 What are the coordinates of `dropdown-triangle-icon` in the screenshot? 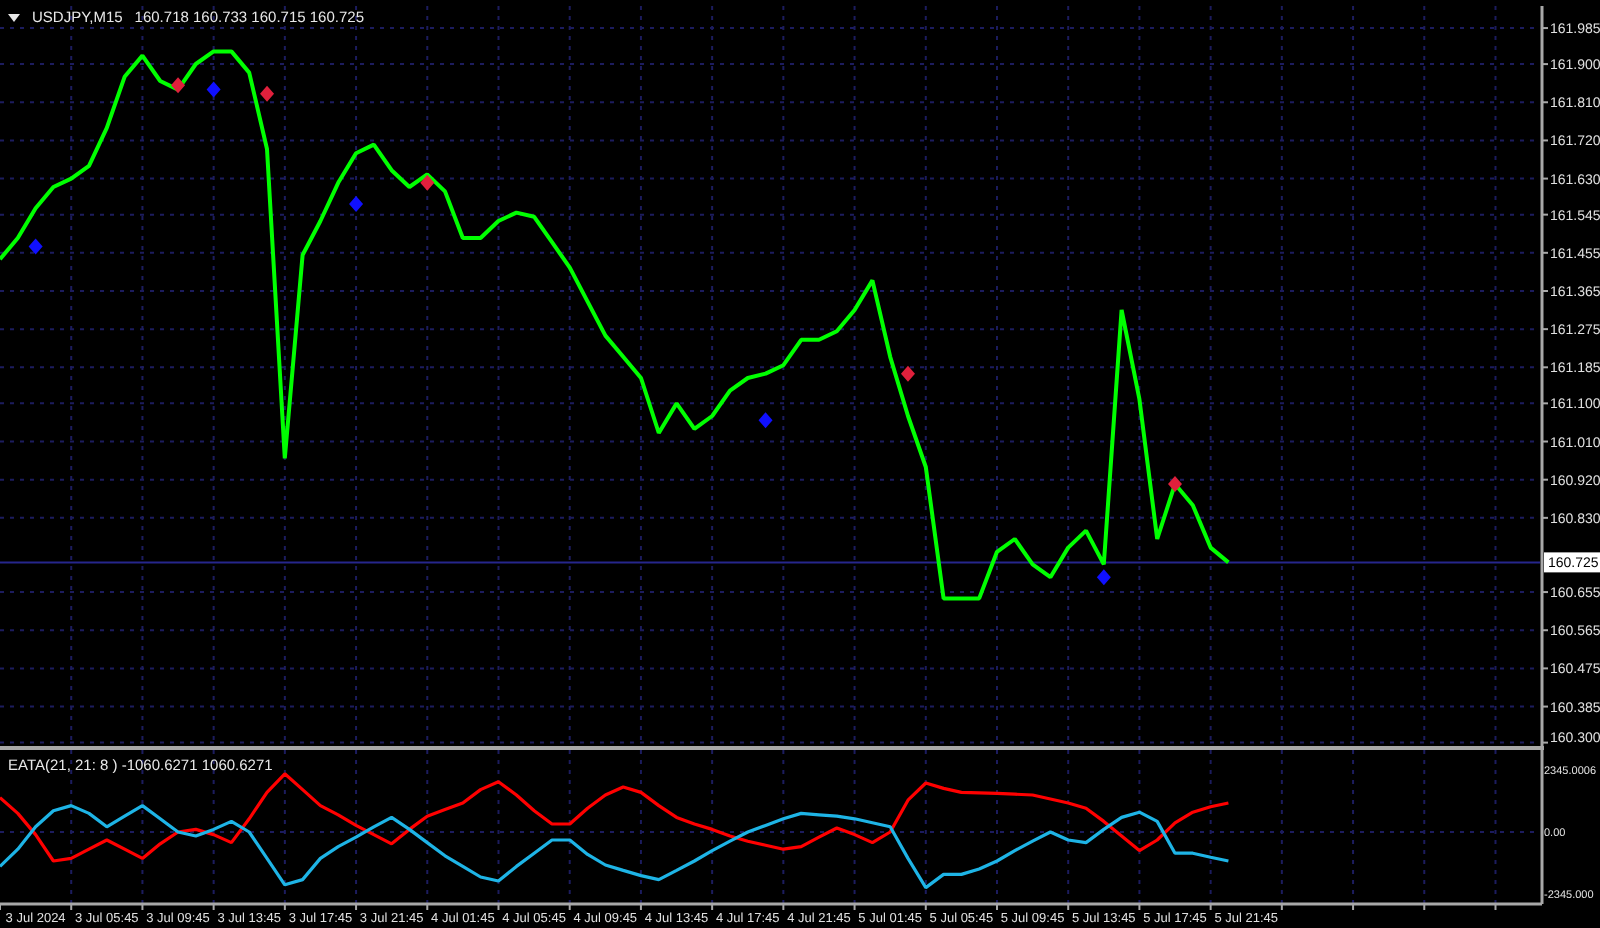 It's located at (14, 17).